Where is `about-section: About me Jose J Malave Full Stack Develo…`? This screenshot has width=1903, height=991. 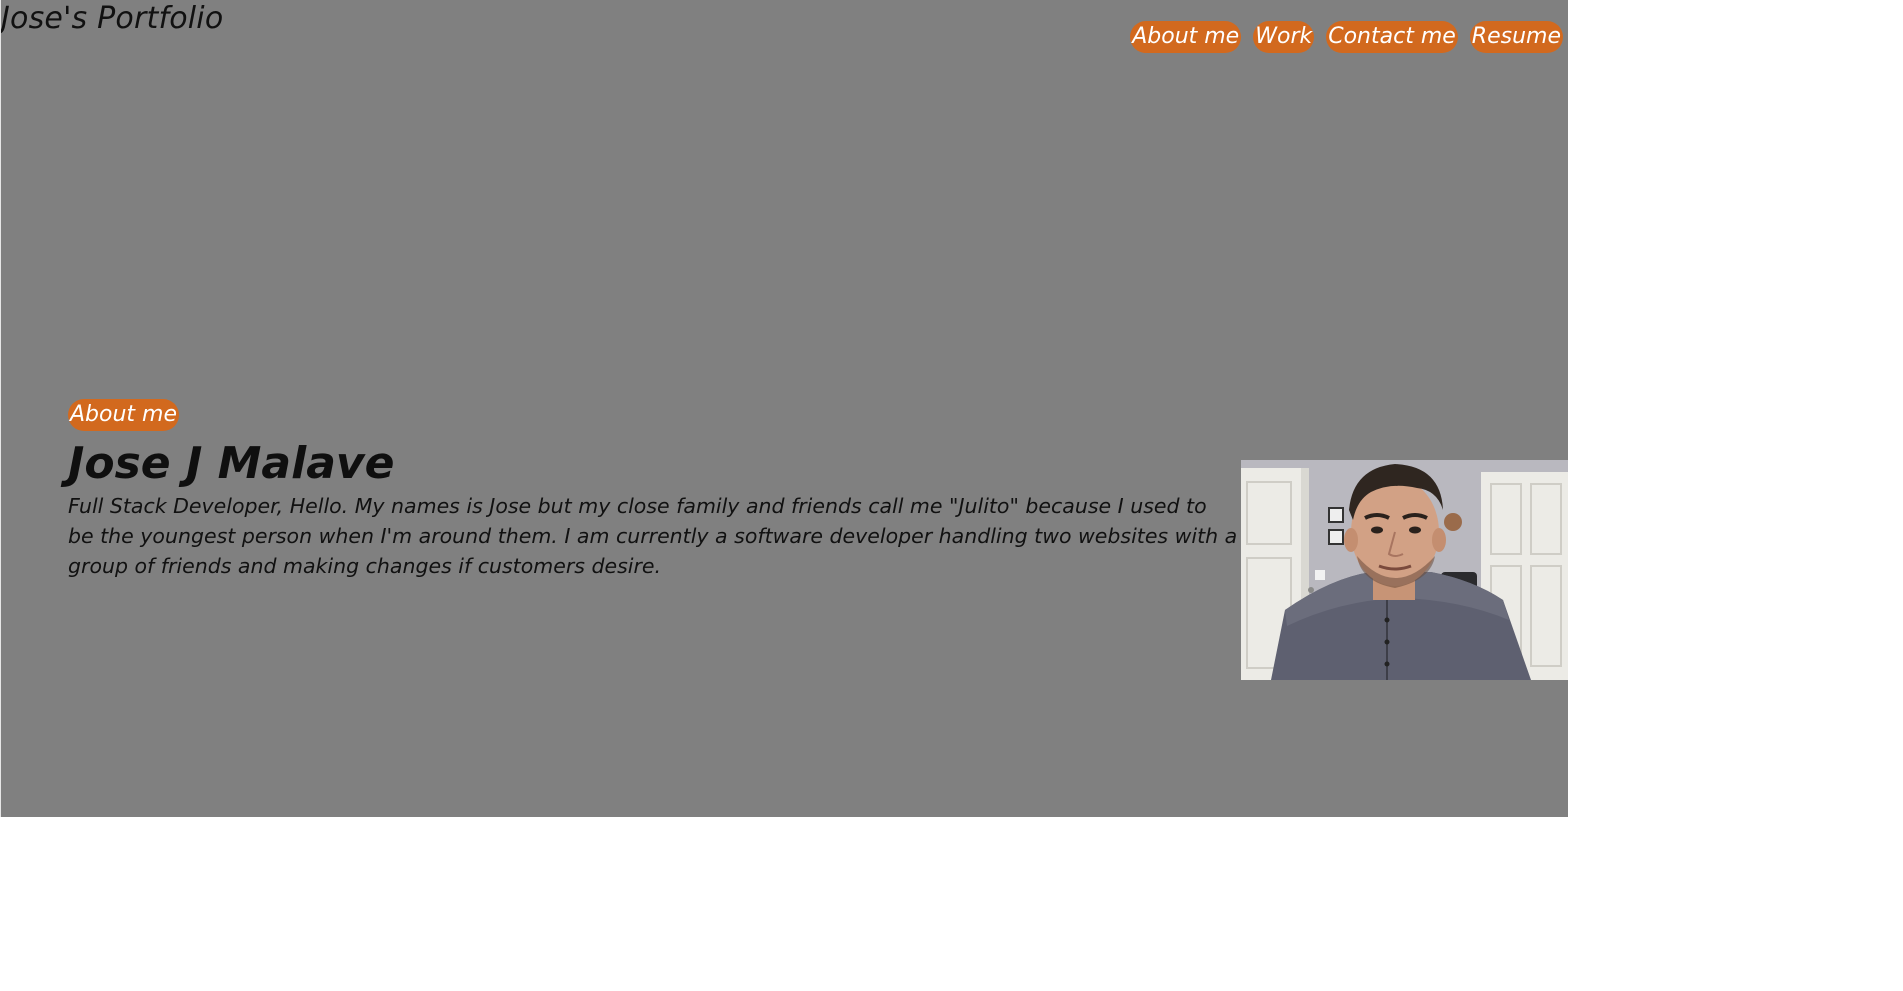 about-section: About me Jose J Malave Full Stack Develo… is located at coordinates (653, 490).